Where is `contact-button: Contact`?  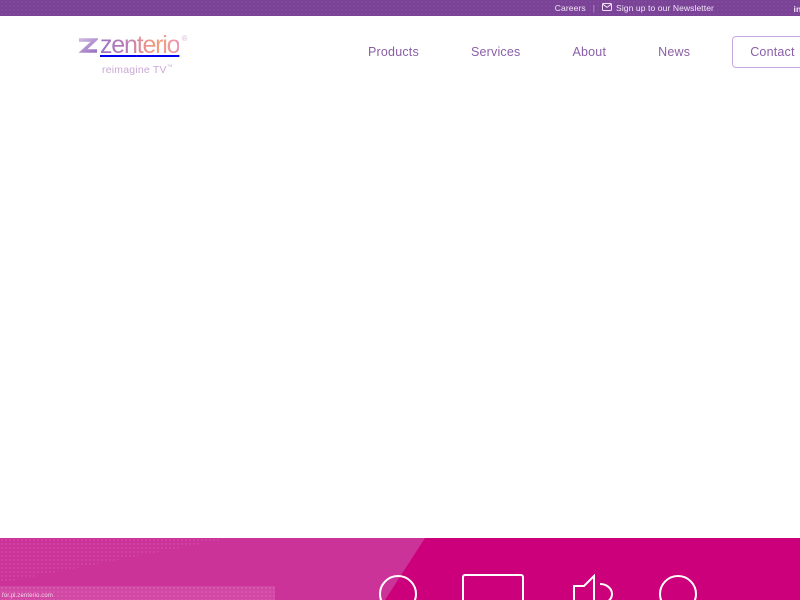
contact-button: Contact is located at coordinates (766, 52).